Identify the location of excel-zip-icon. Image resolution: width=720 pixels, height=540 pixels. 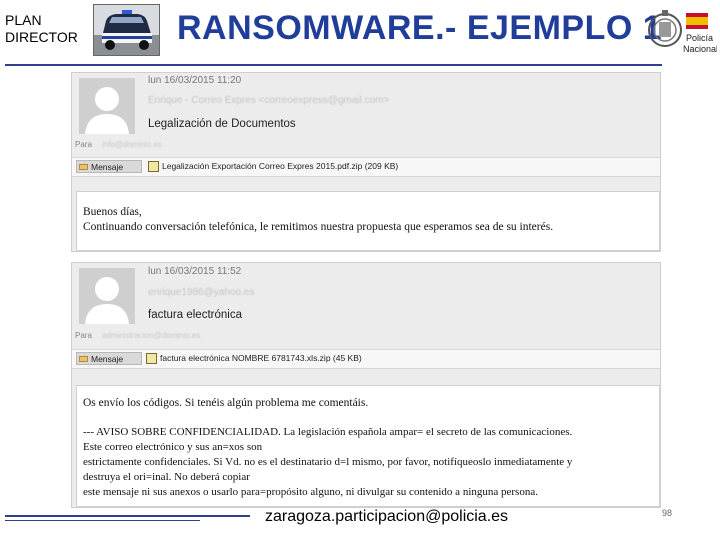
(151, 358).